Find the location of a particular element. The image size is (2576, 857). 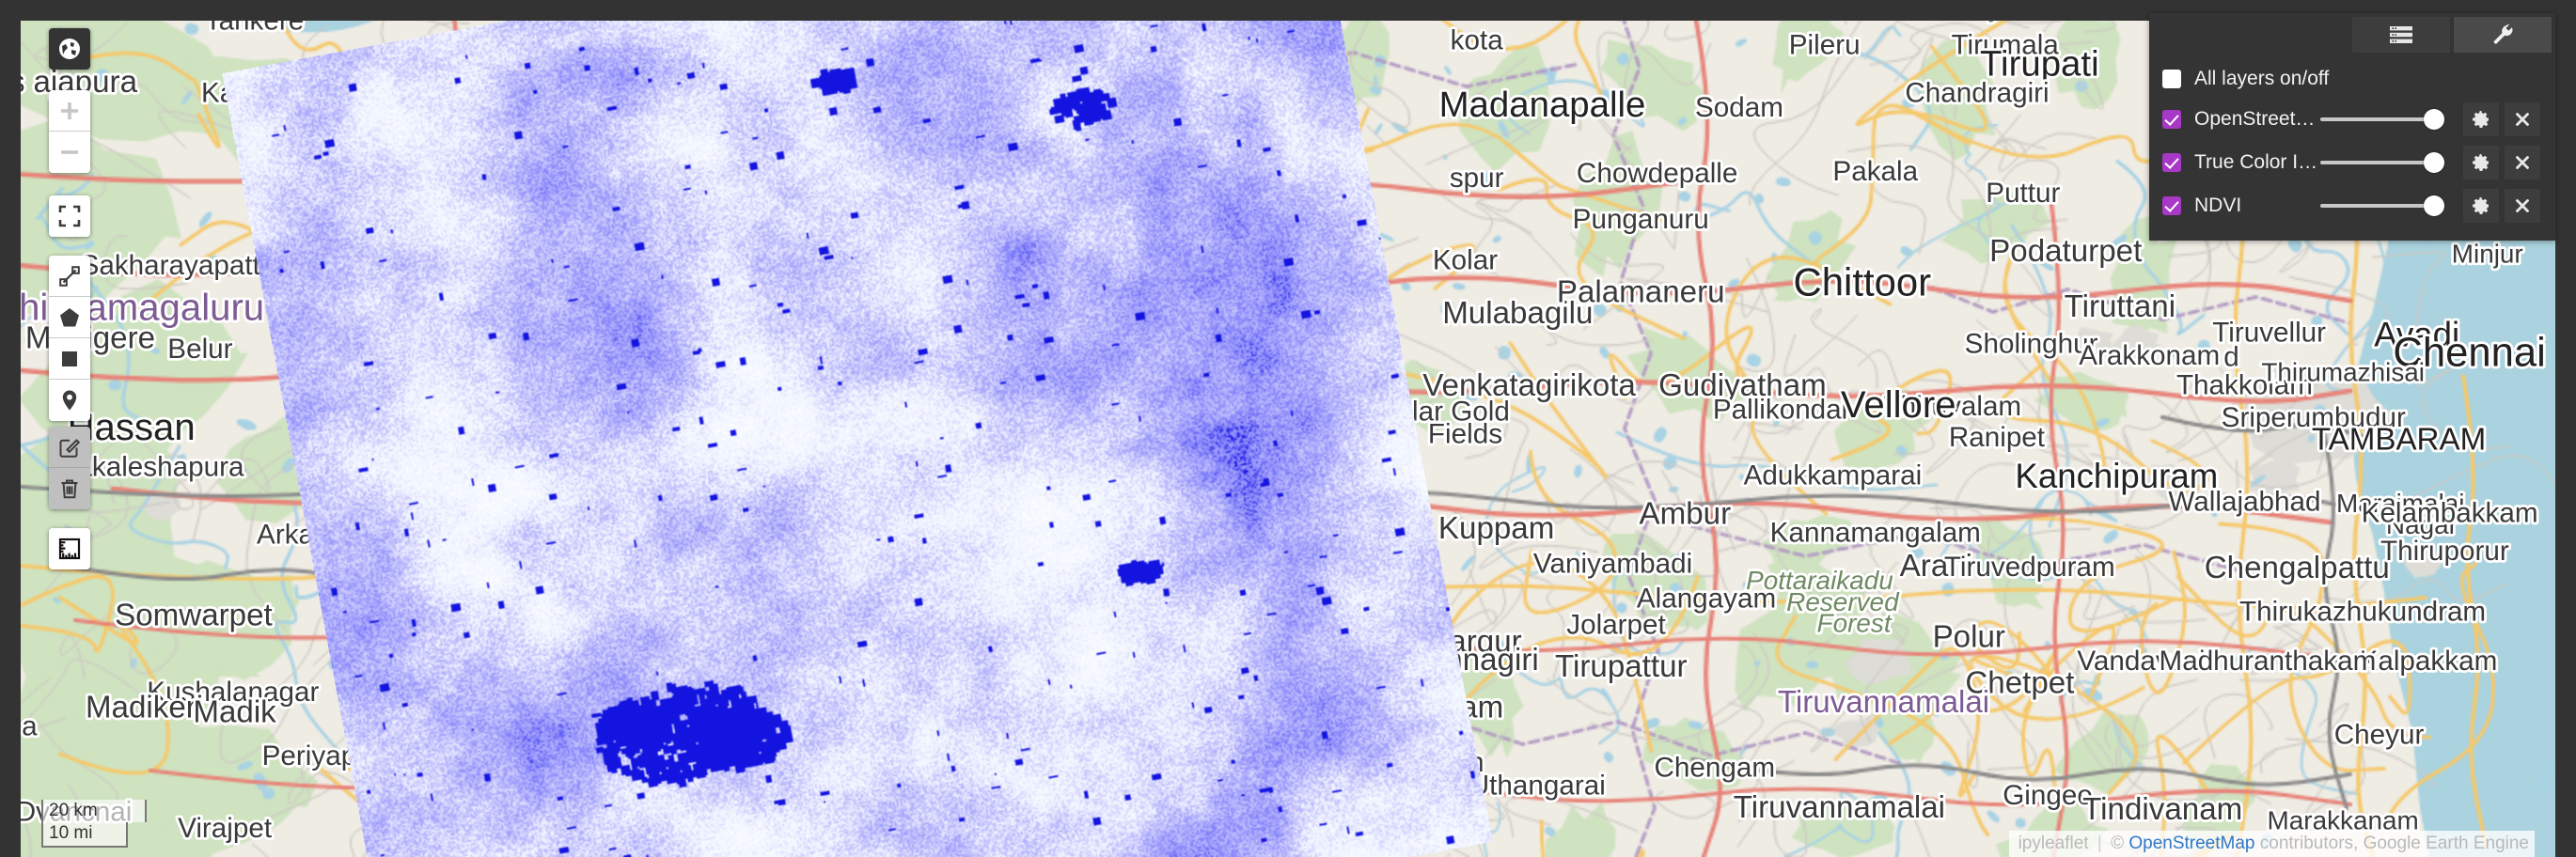

trash-icon is located at coordinates (70, 489).